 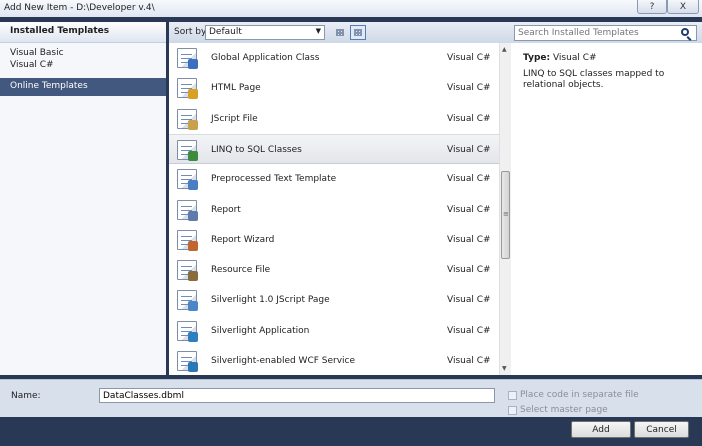 I want to click on dialog-footer: Add Cancel, so click(x=351, y=431).